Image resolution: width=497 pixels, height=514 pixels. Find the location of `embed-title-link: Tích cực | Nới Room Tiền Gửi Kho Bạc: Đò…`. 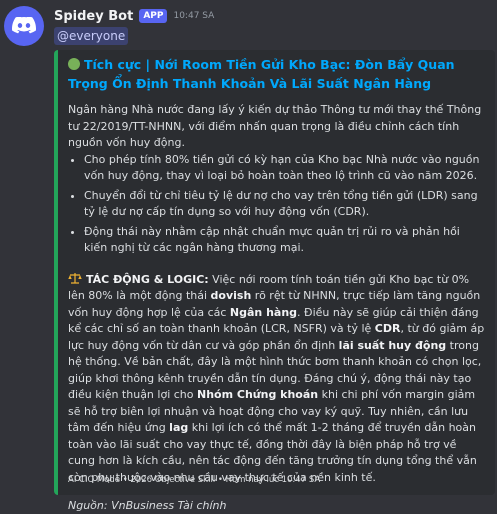

embed-title-link: Tích cực | Nới Room Tiền Gửi Kho Bạc: Đò… is located at coordinates (276, 74).